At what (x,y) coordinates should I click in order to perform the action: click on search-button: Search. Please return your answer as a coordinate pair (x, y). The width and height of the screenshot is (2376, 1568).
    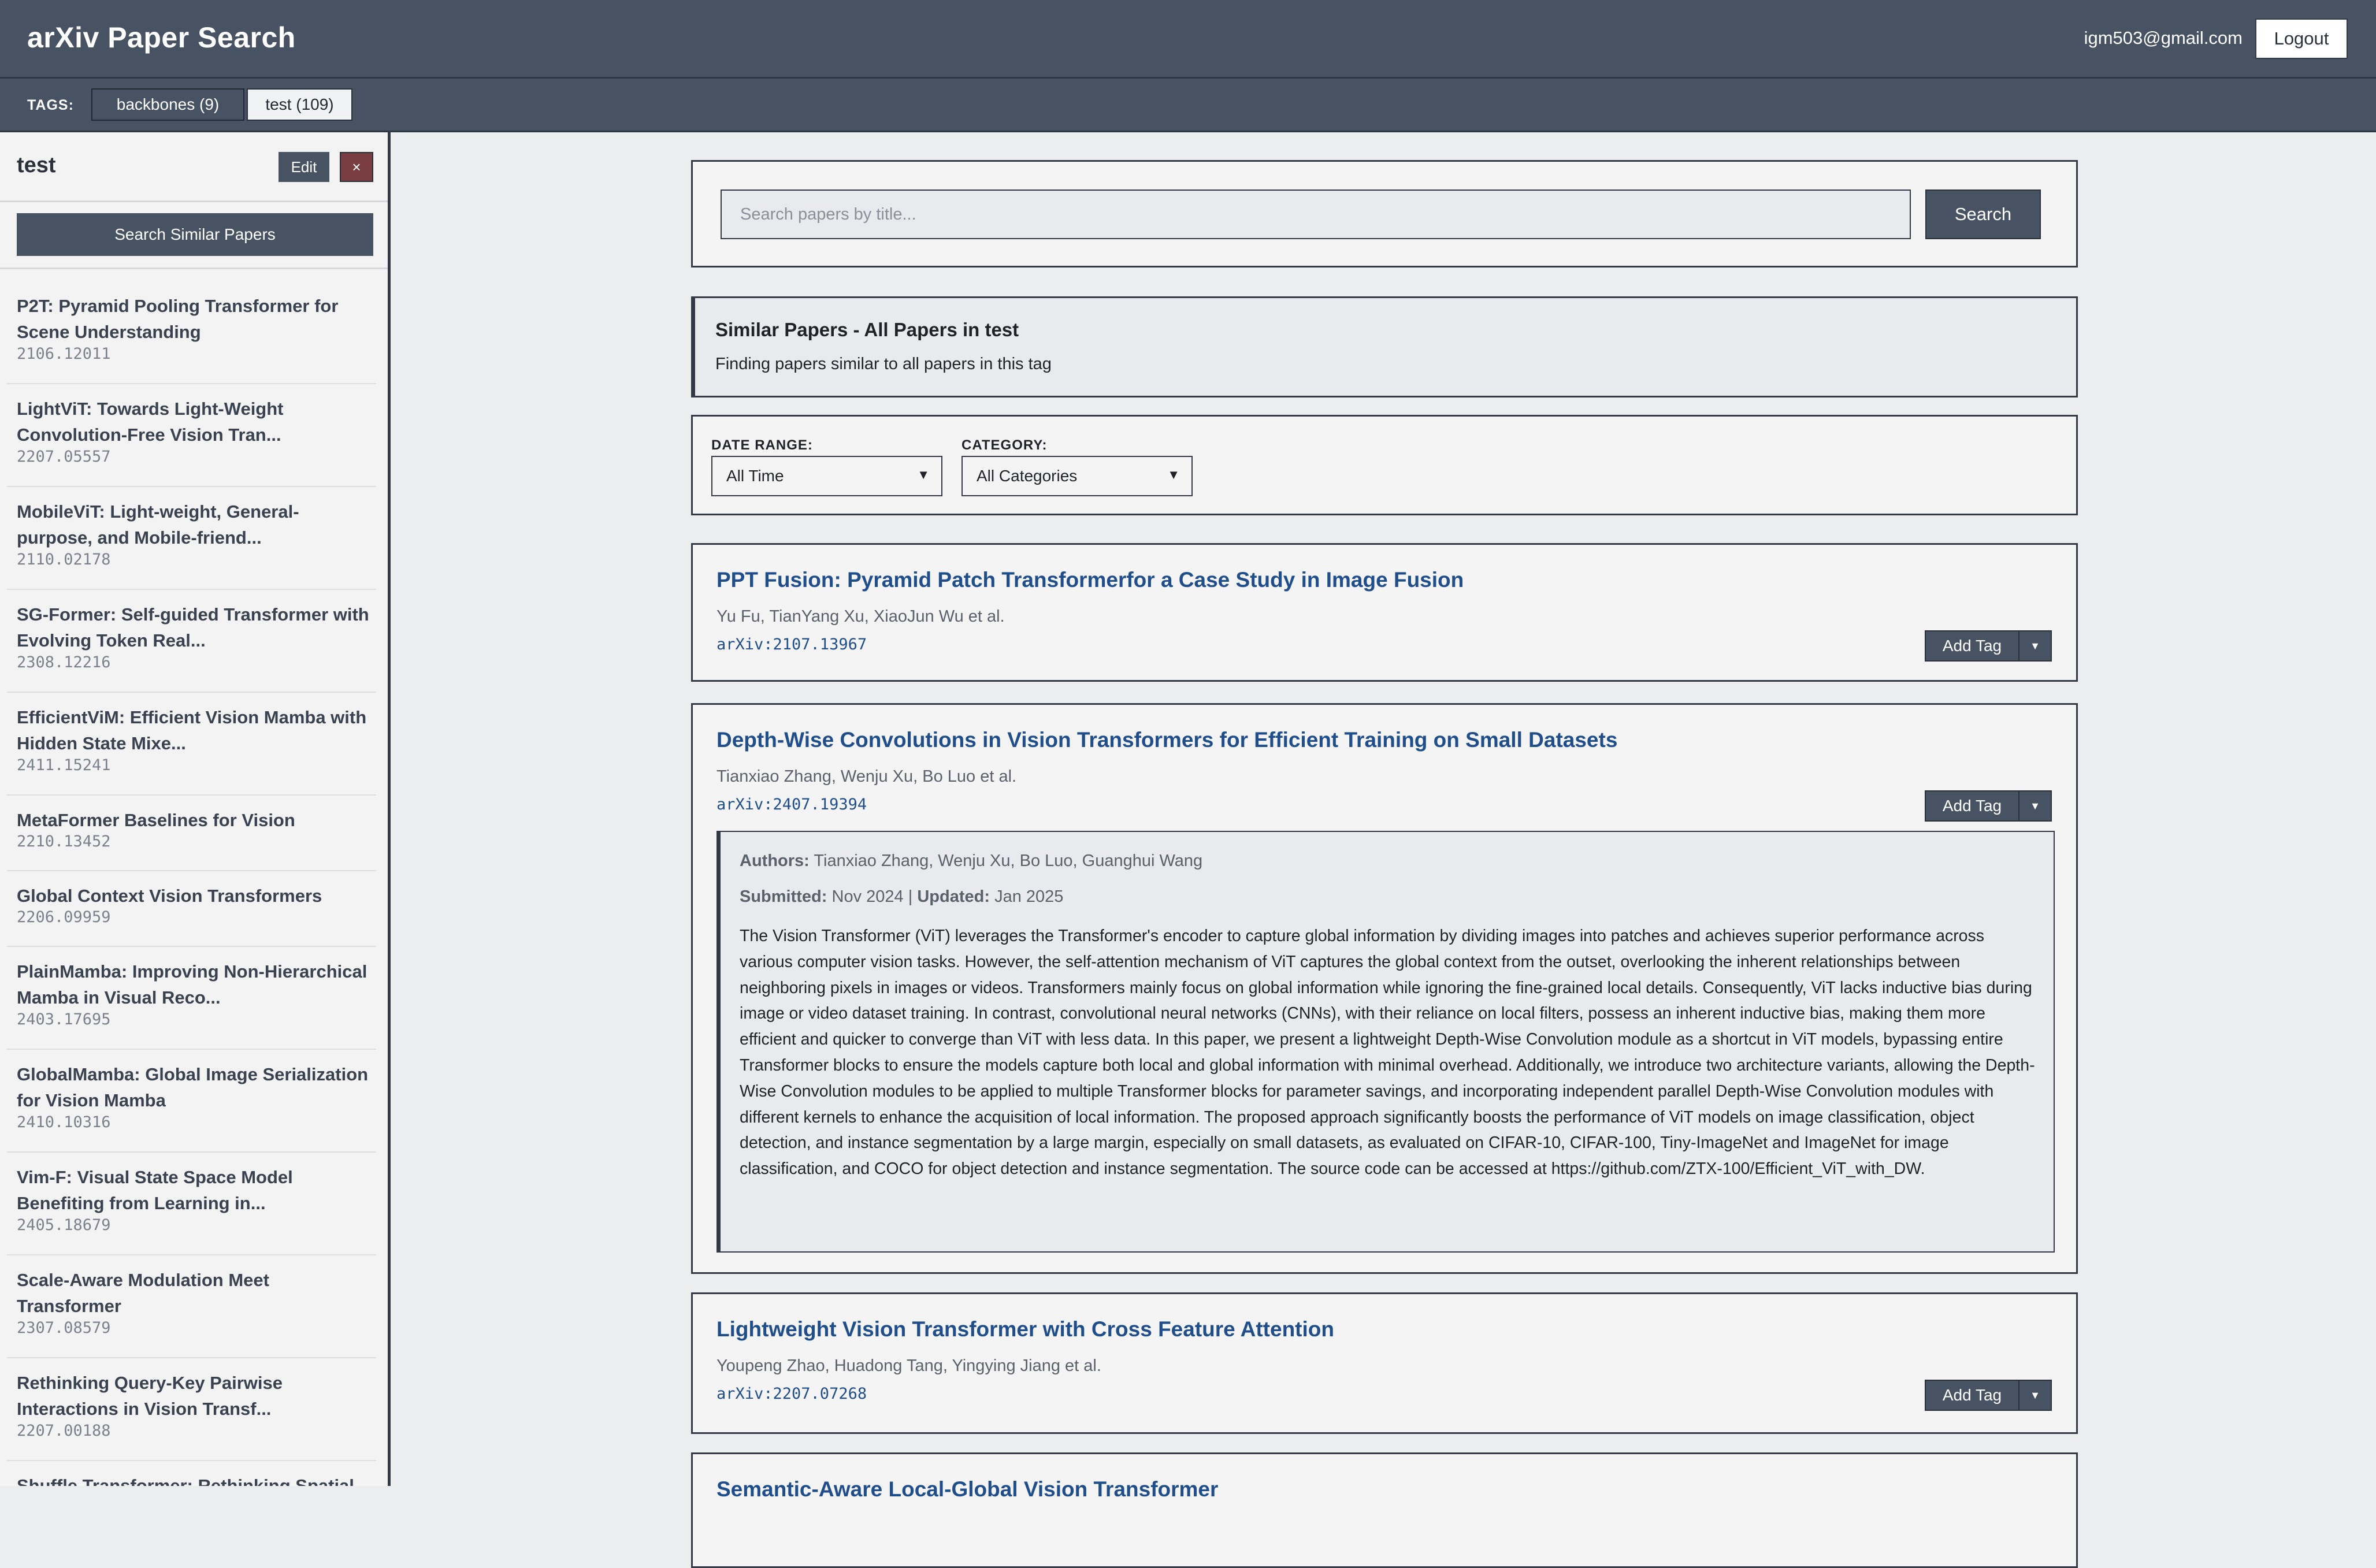
    Looking at the image, I should click on (1983, 214).